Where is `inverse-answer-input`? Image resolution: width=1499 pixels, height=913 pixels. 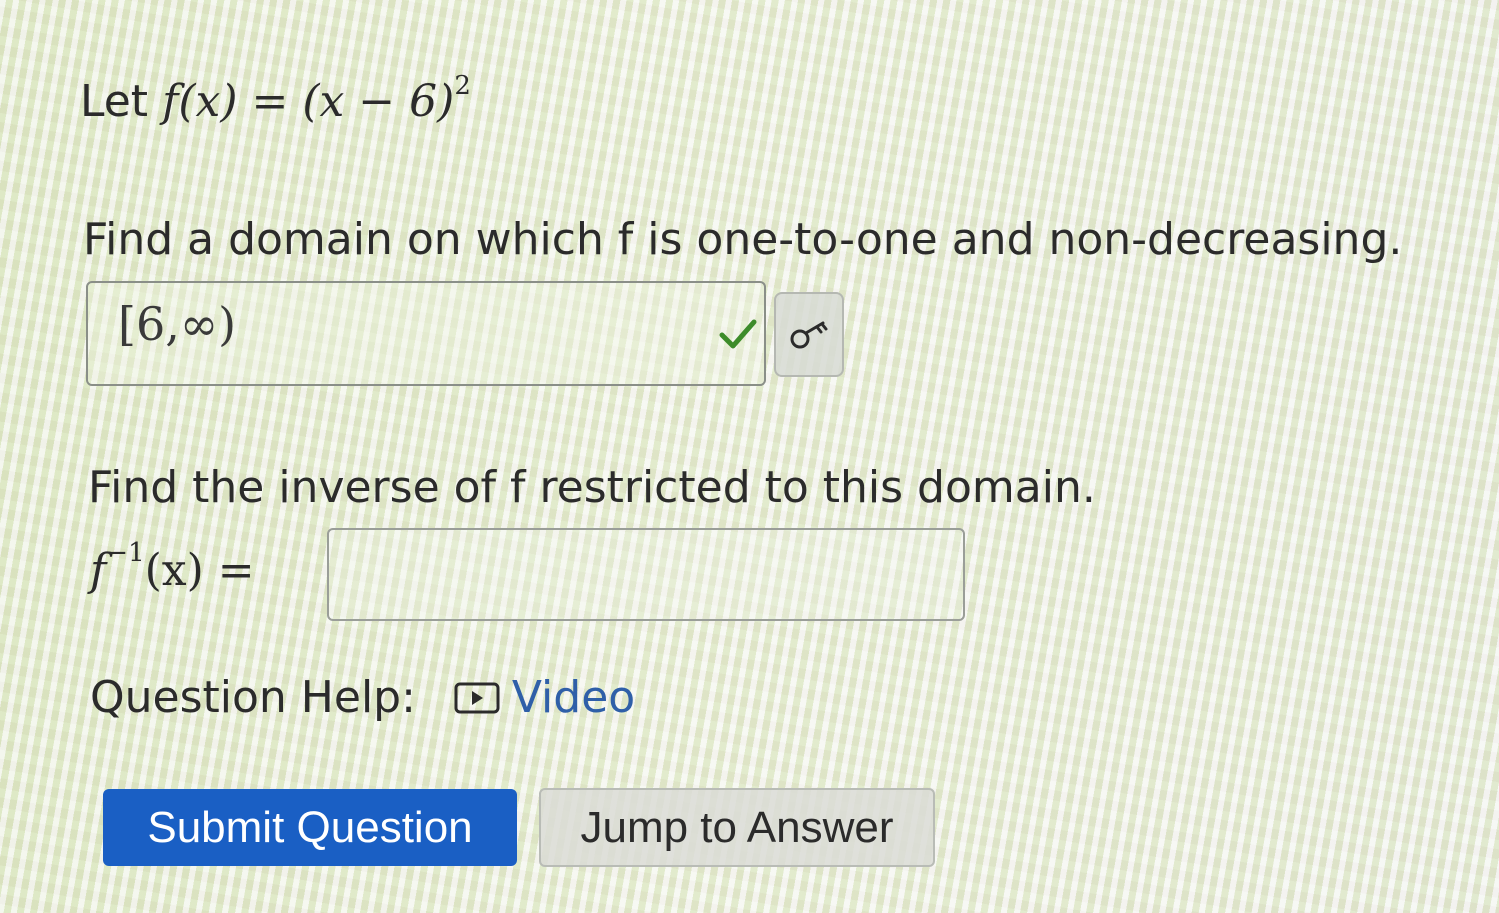
inverse-answer-input is located at coordinates (646, 574).